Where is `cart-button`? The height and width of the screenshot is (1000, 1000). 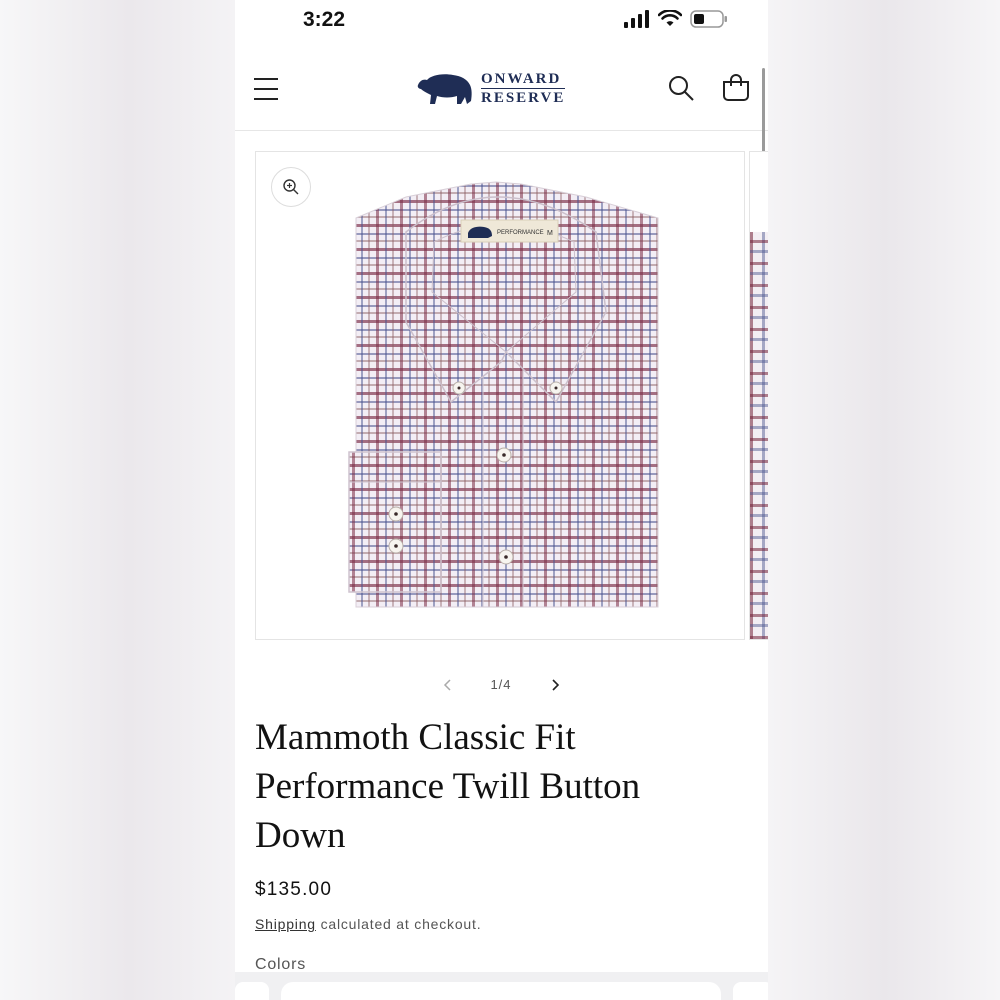
cart-button is located at coordinates (736, 88).